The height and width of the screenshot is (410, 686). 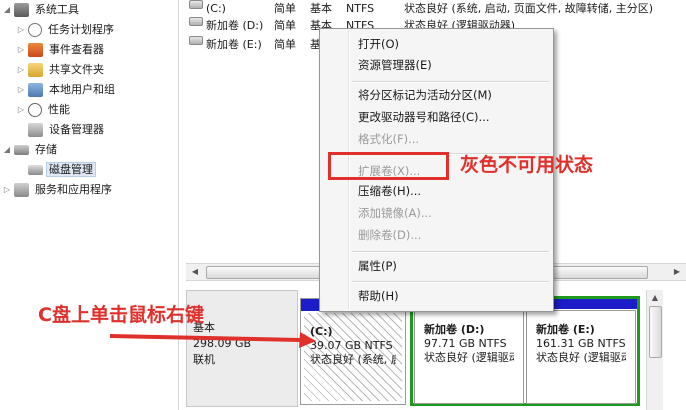 I want to click on tree-item-performance: ▷ 性能, so click(x=44, y=110).